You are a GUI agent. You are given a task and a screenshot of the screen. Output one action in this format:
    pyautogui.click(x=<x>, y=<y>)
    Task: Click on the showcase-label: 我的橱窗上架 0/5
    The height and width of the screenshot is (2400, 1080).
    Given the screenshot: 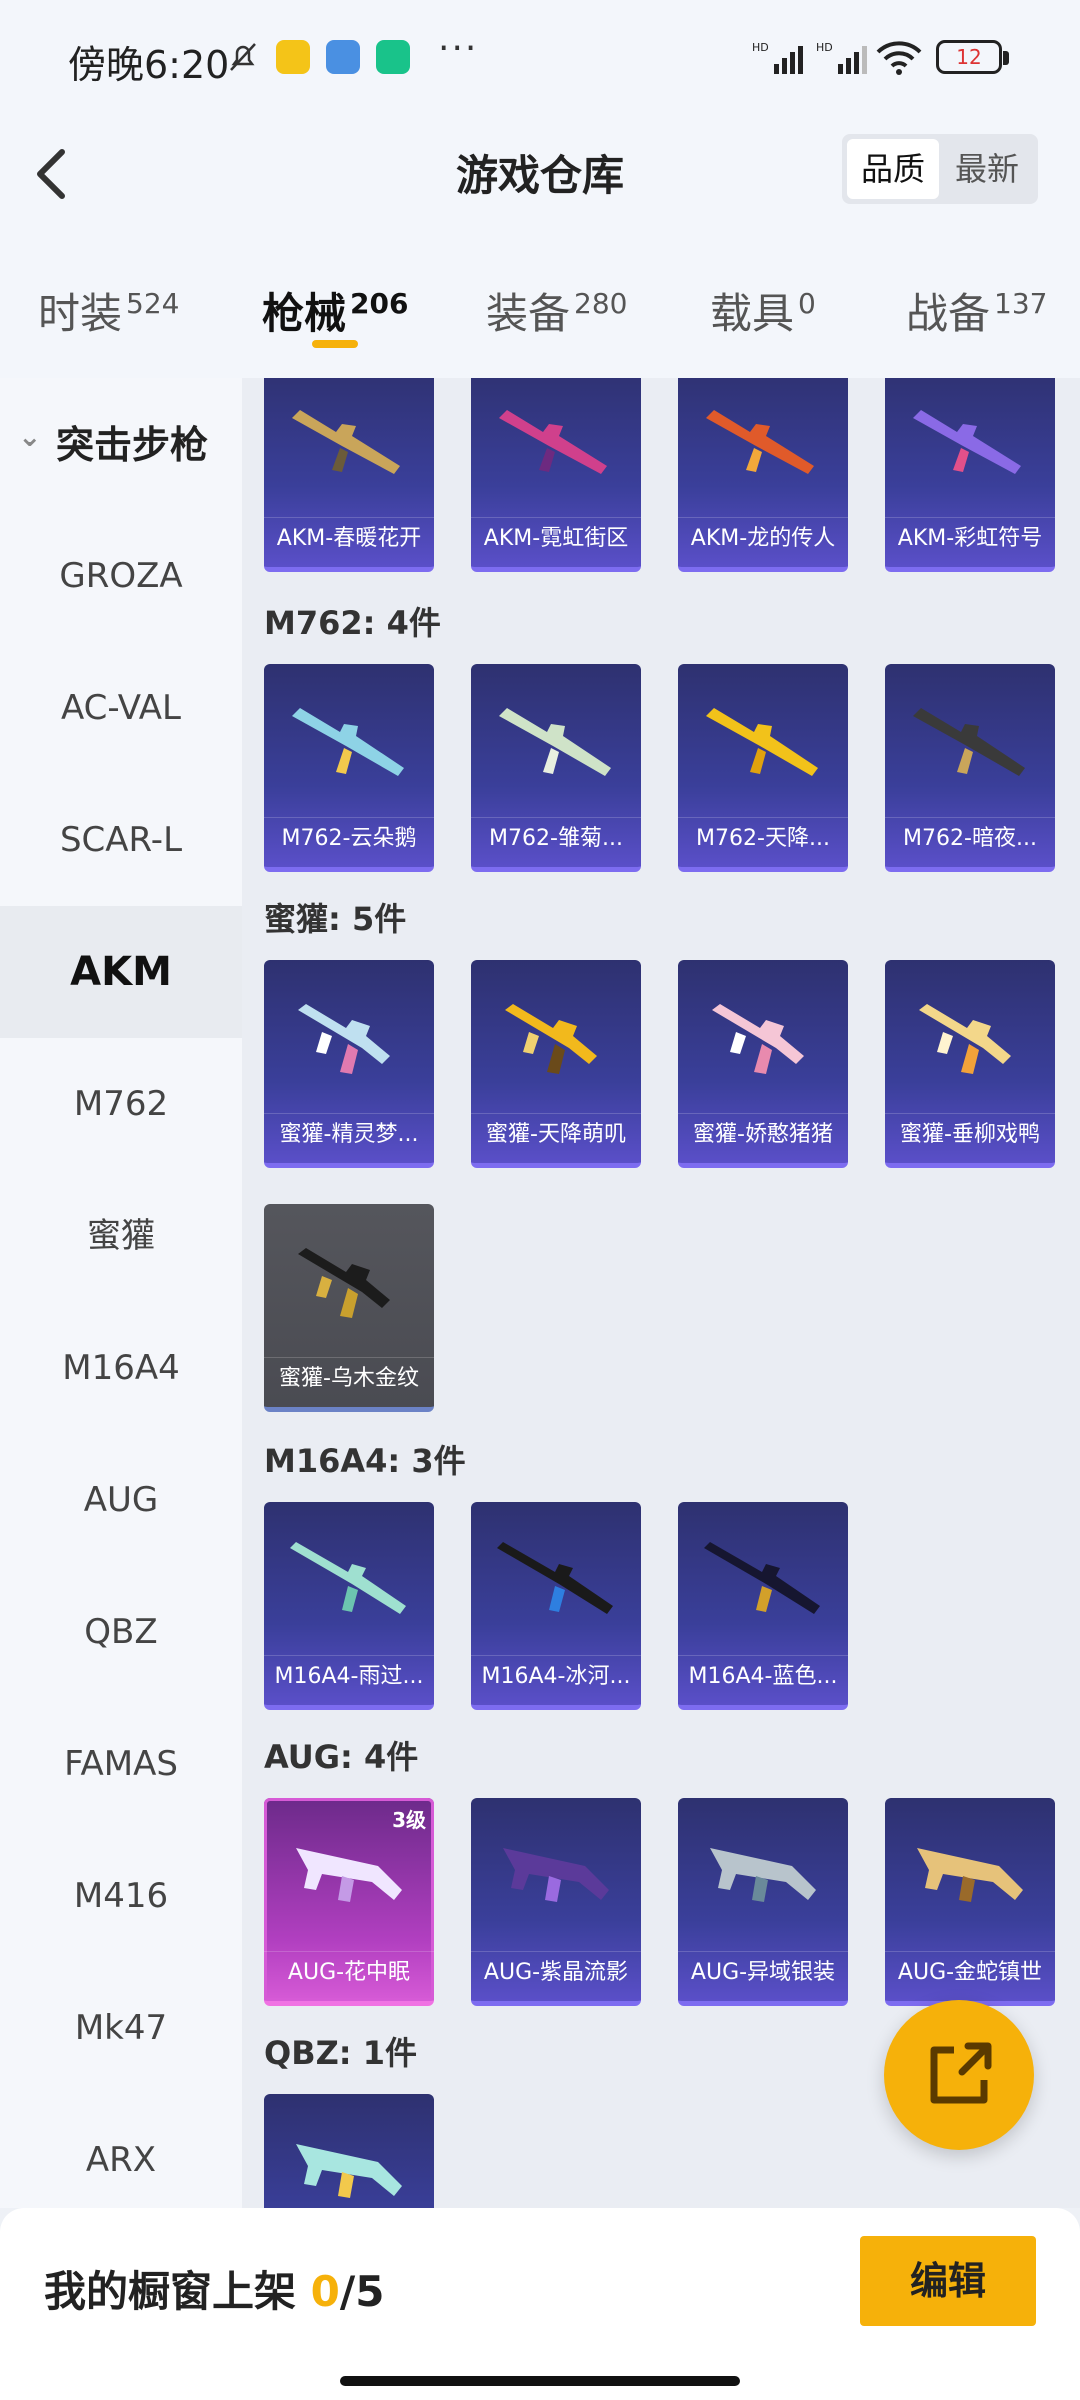 What is the action you would take?
    pyautogui.click(x=214, y=2291)
    